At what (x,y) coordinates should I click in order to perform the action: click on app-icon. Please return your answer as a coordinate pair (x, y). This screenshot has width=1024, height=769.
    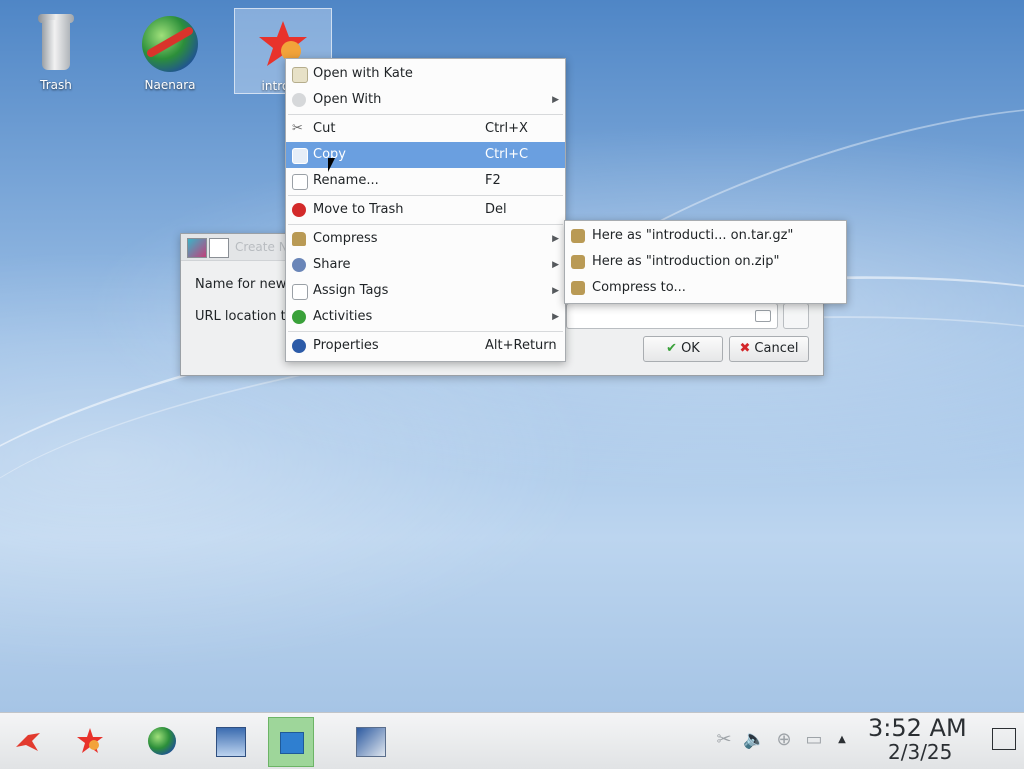
    Looking at the image, I should click on (197, 248).